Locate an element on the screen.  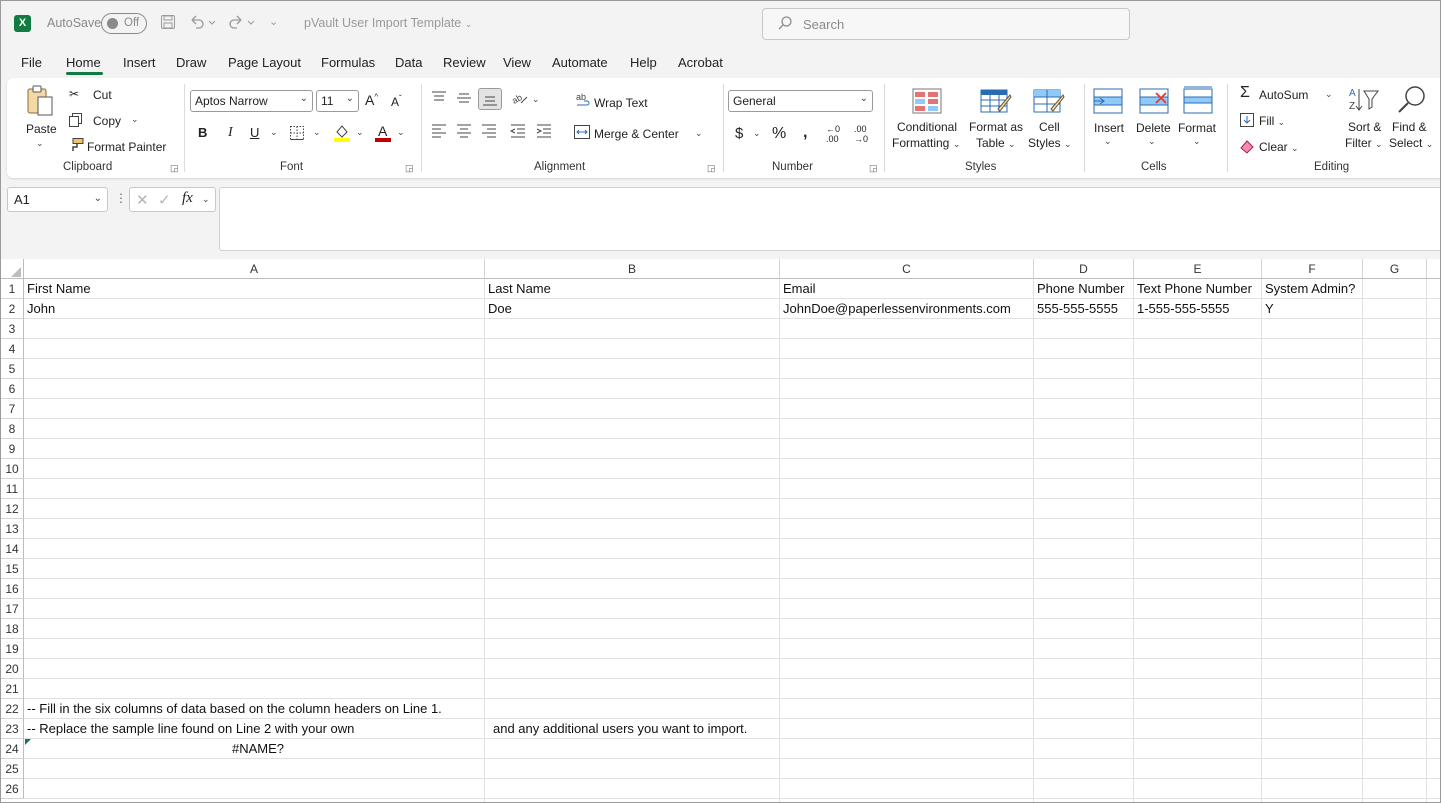
cell-a24: #NAME? is located at coordinates (258, 749).